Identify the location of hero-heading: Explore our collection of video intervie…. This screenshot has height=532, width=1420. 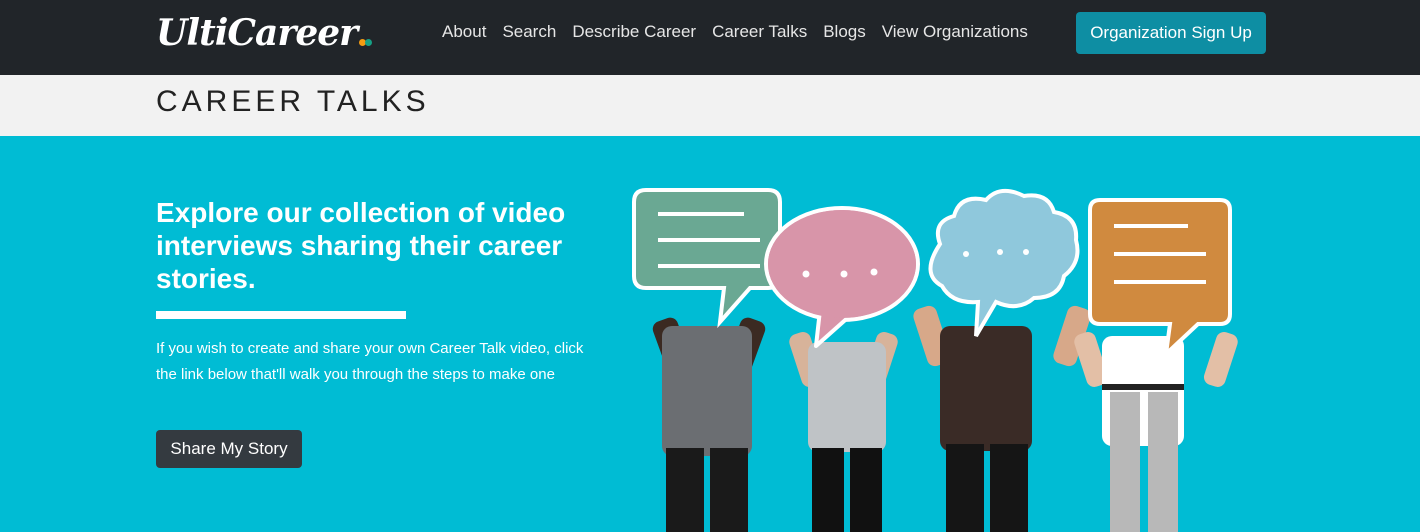
(361, 245).